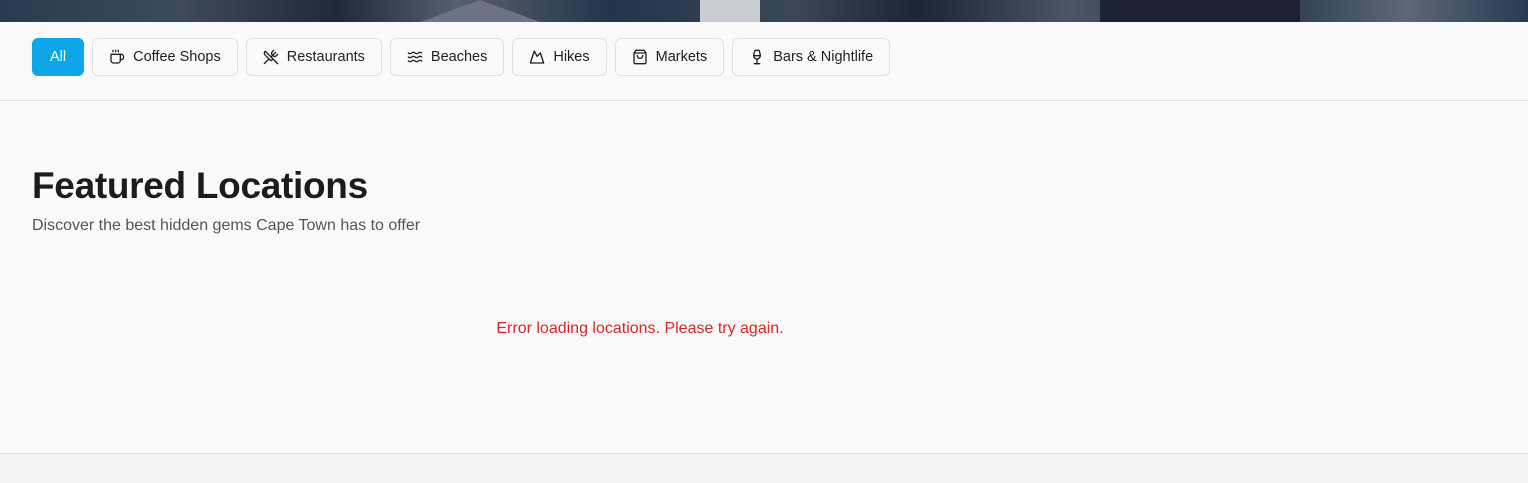 The image size is (1528, 483). I want to click on filter-chip-coffee-shops: Coffee Shops, so click(165, 57).